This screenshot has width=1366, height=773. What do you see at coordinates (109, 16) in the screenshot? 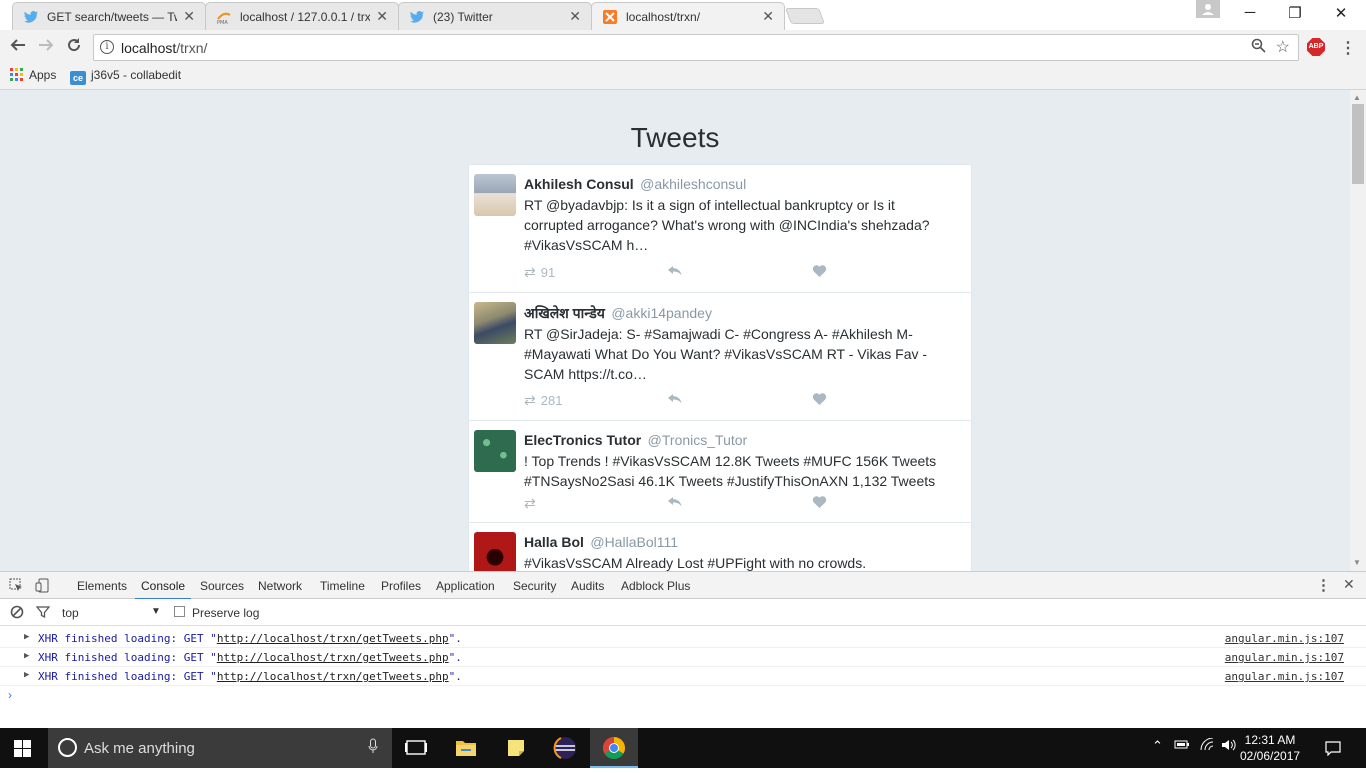
I see `tab-get-search-tweets: GET search/tweets — Tw ✕` at bounding box center [109, 16].